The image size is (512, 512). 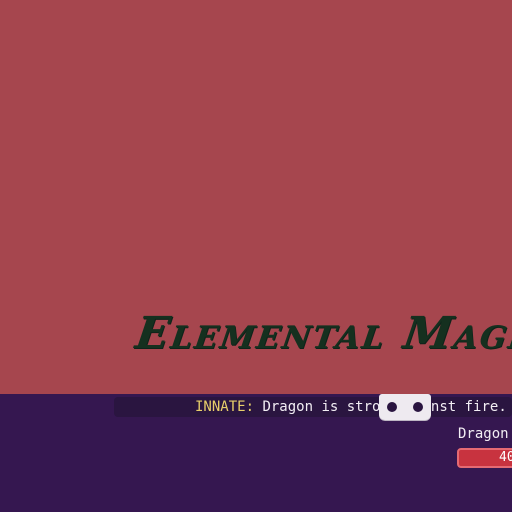 What do you see at coordinates (322, 333) in the screenshot?
I see `game-title: Elemental Magi` at bounding box center [322, 333].